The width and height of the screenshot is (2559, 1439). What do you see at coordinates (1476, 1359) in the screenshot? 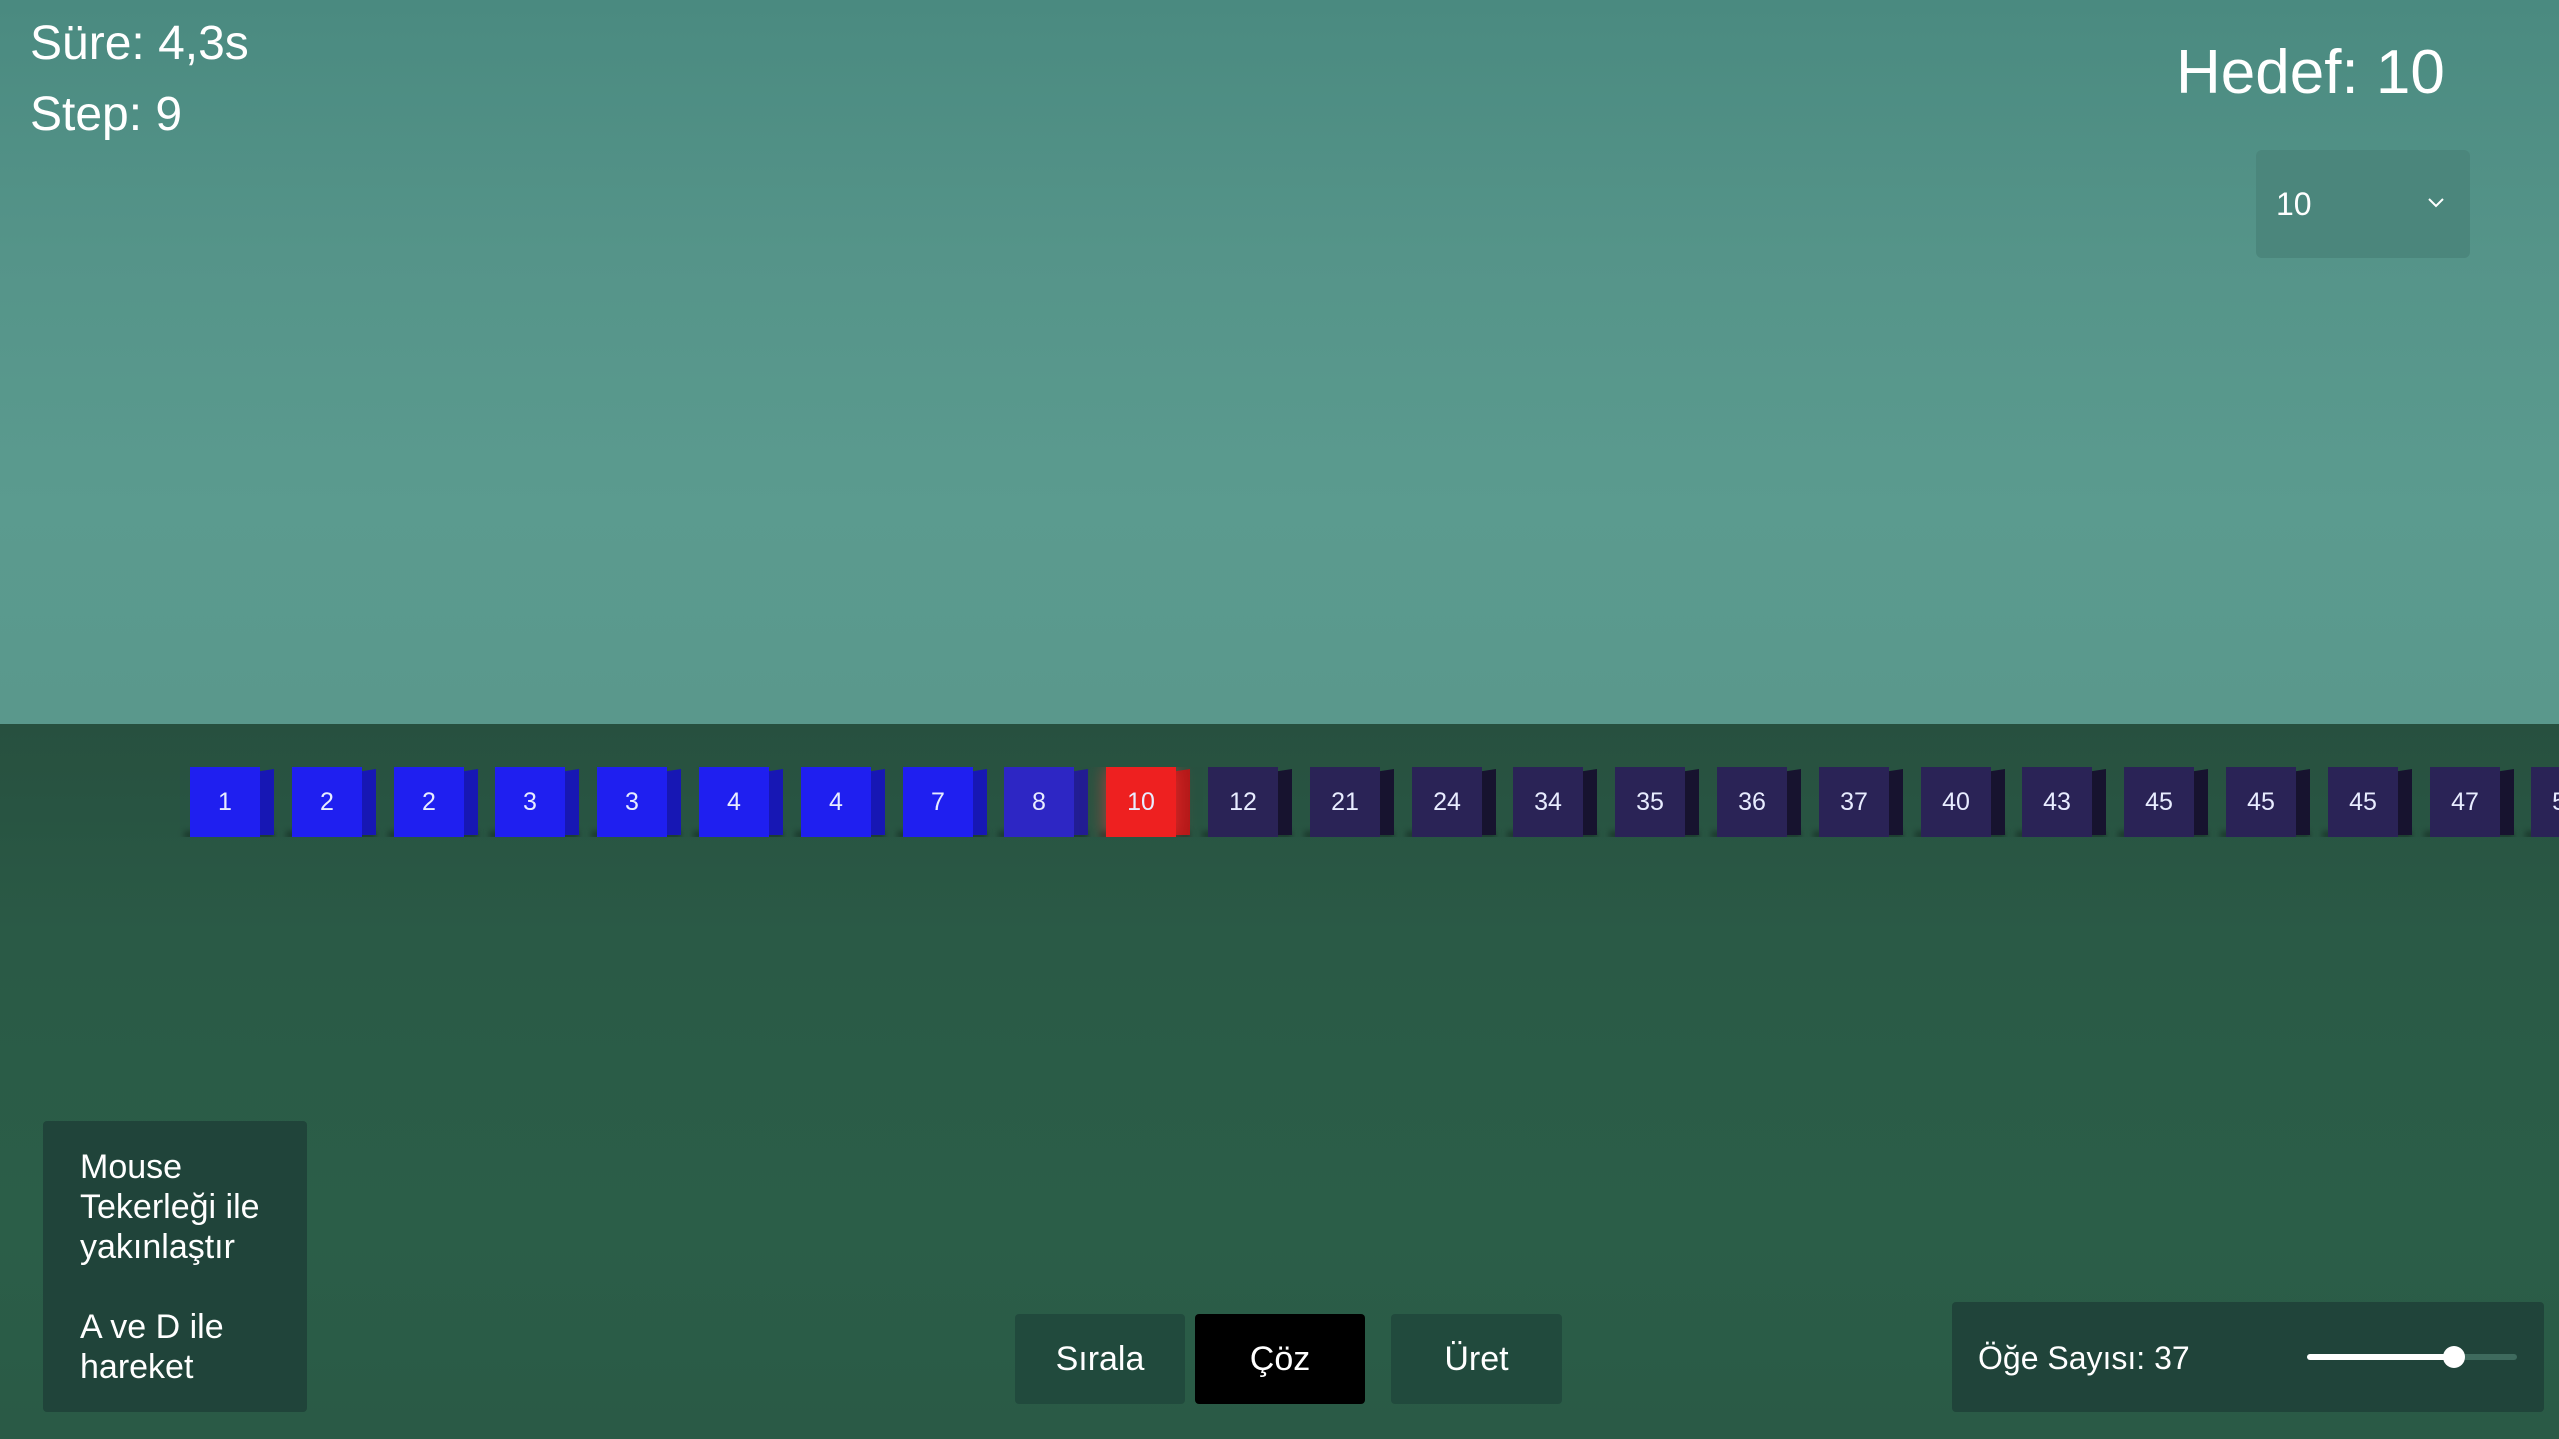
I see `generate-button: Üret` at bounding box center [1476, 1359].